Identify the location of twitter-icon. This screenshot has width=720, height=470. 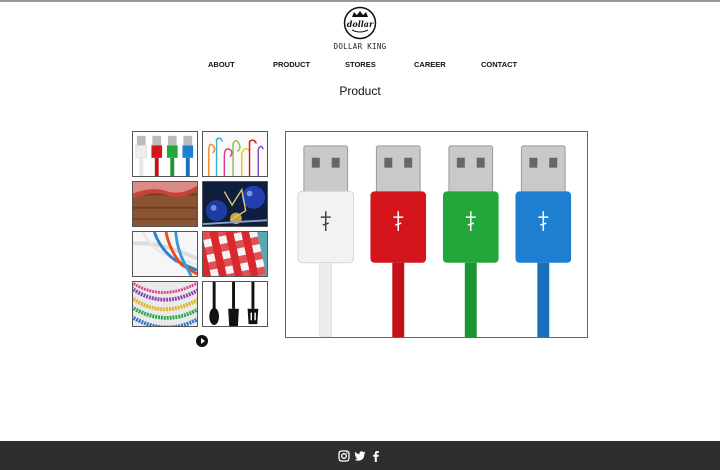
(360, 456).